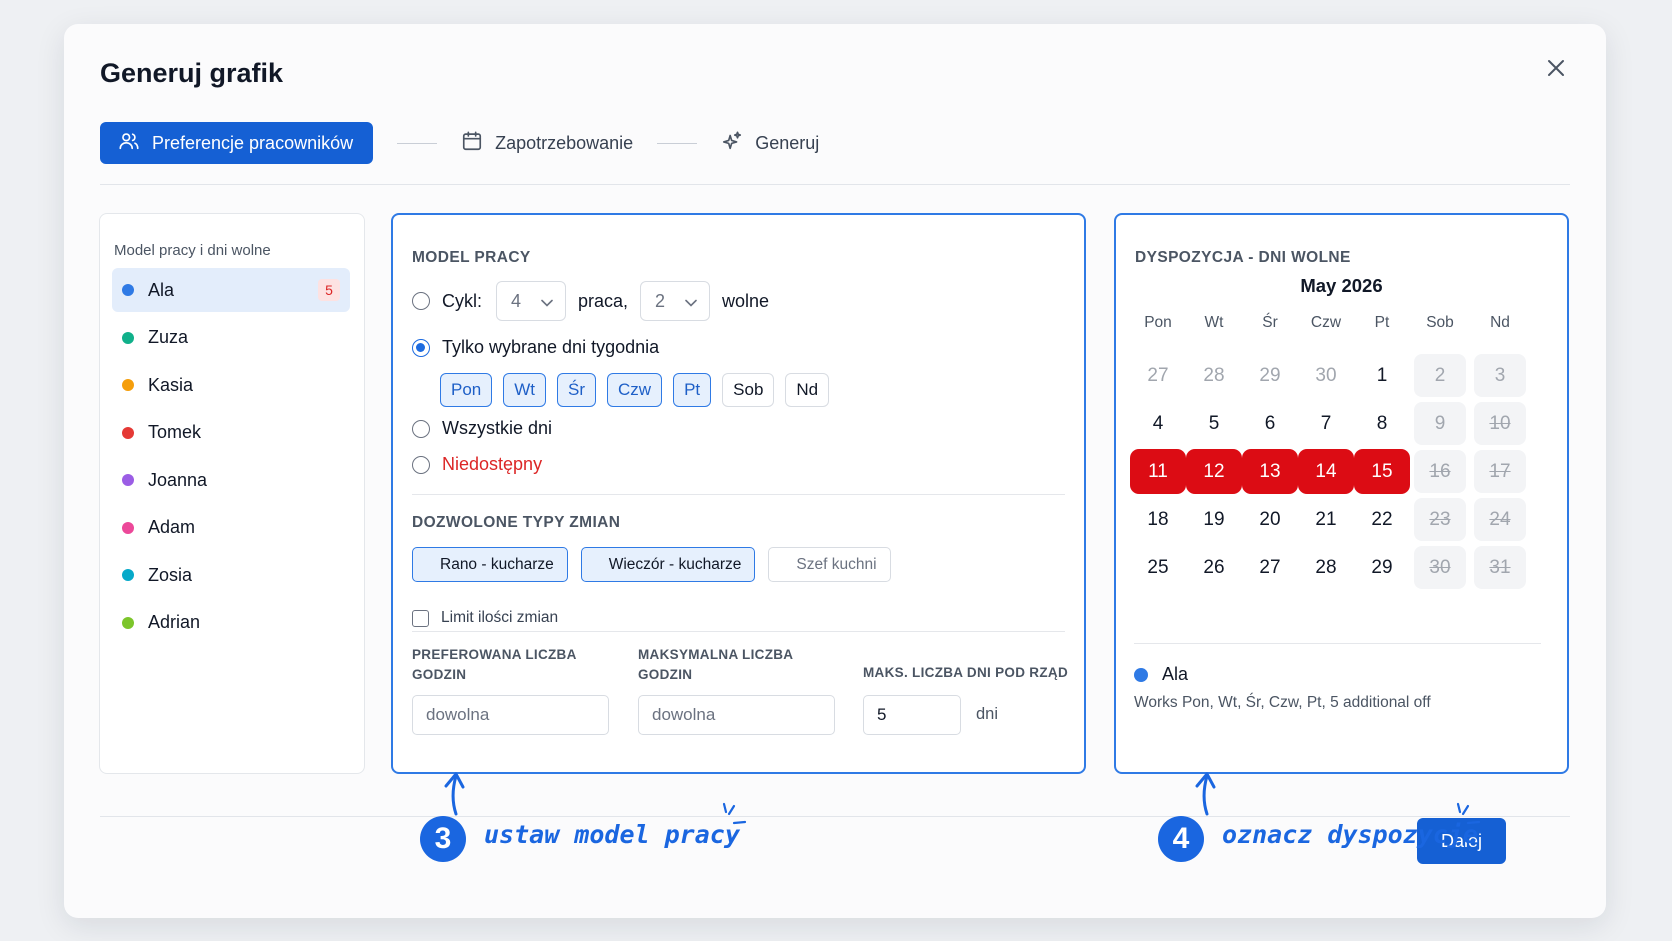  What do you see at coordinates (1440, 519) in the screenshot?
I see `calendar-day-weekend: 23` at bounding box center [1440, 519].